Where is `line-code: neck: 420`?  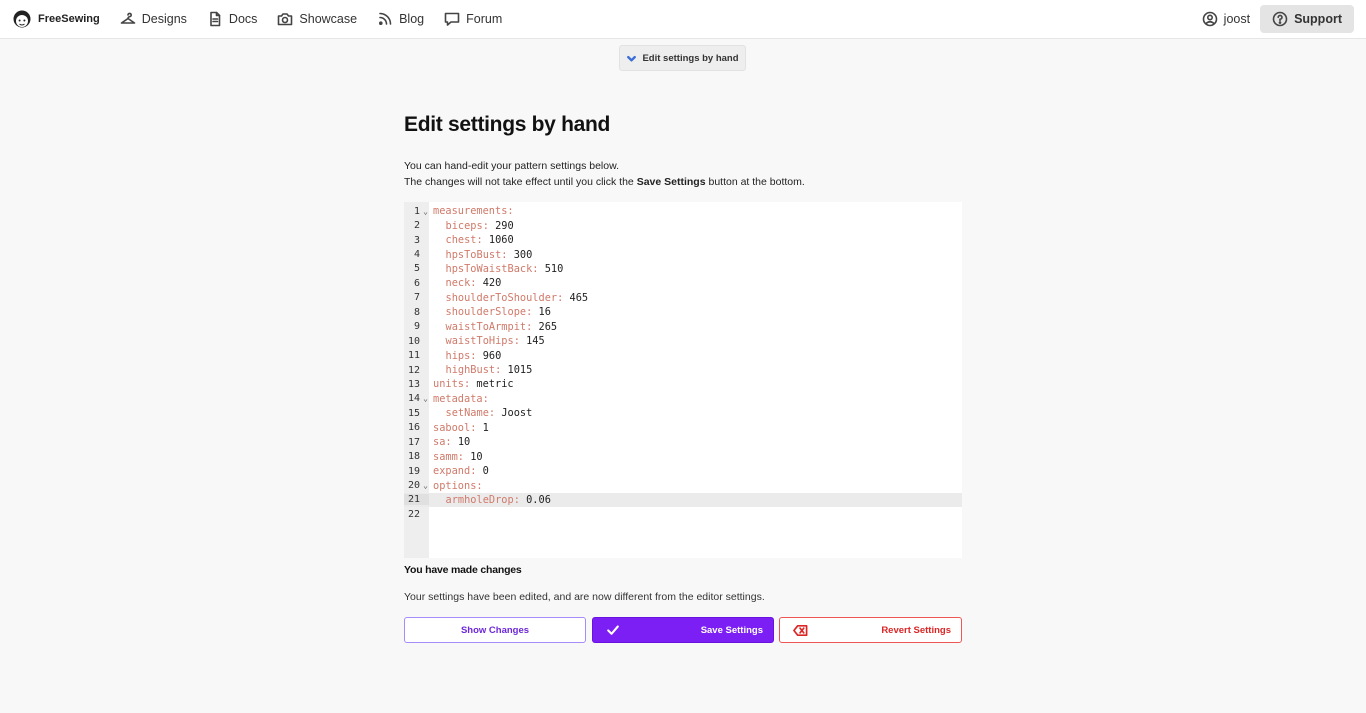
line-code: neck: 420 is located at coordinates (465, 283).